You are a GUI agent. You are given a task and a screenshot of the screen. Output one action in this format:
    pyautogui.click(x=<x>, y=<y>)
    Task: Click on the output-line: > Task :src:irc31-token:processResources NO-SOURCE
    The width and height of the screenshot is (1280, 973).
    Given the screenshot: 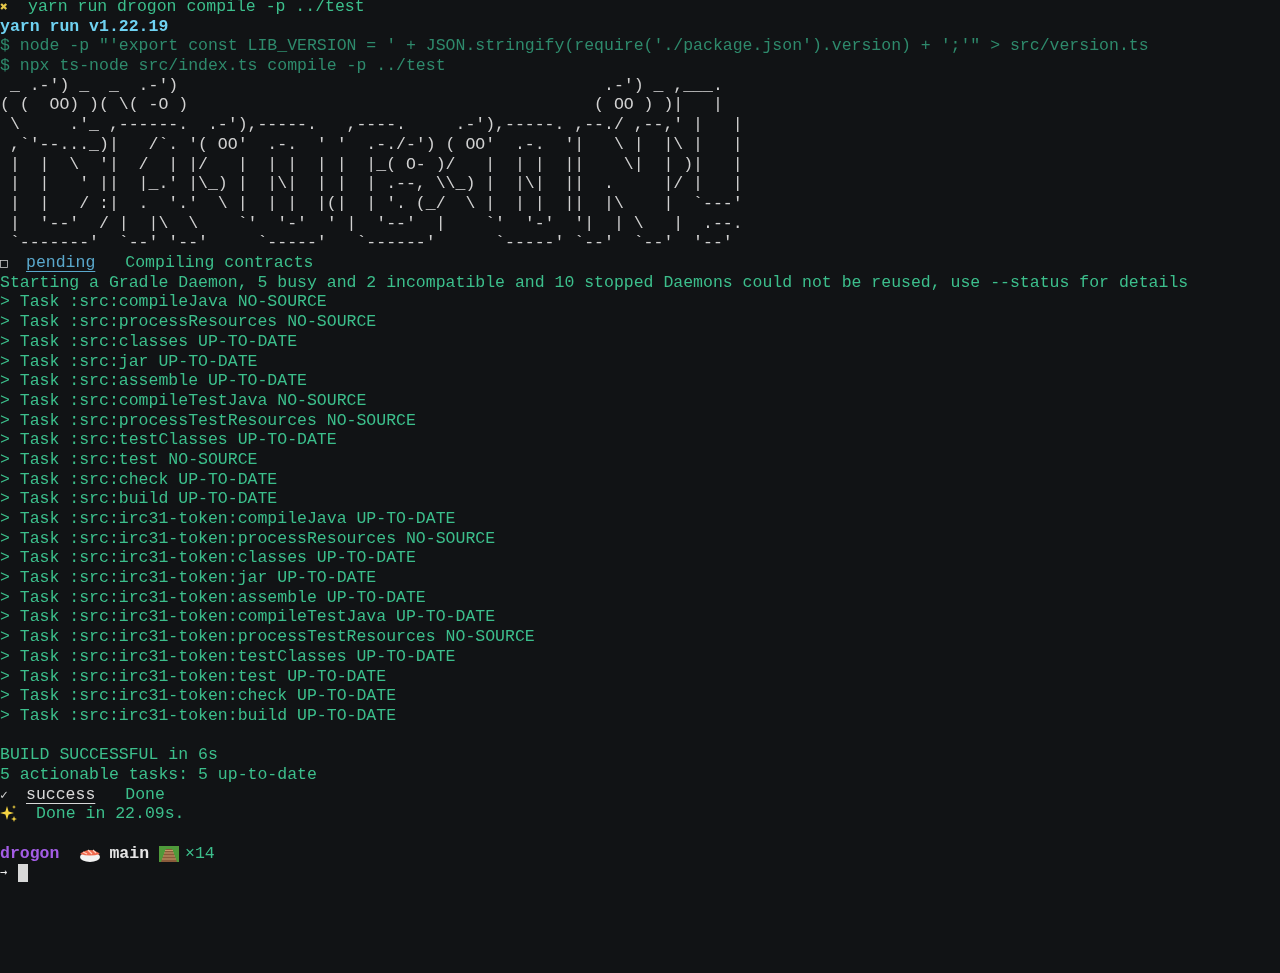 What is the action you would take?
    pyautogui.click(x=248, y=538)
    